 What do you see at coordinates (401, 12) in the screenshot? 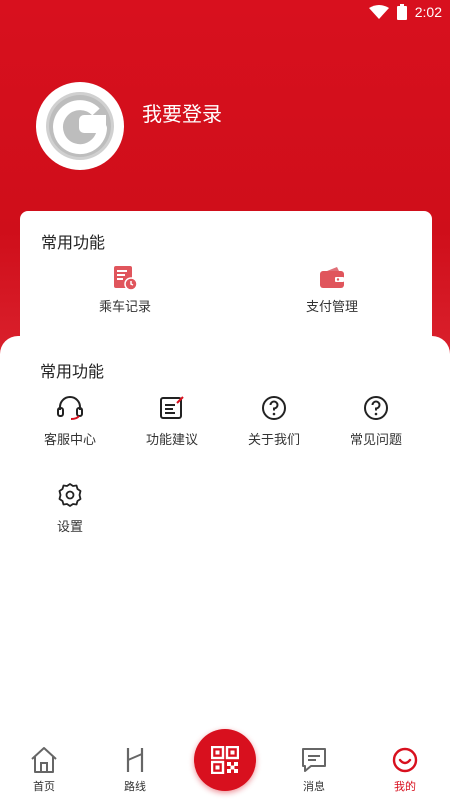
I see `battery-icon` at bounding box center [401, 12].